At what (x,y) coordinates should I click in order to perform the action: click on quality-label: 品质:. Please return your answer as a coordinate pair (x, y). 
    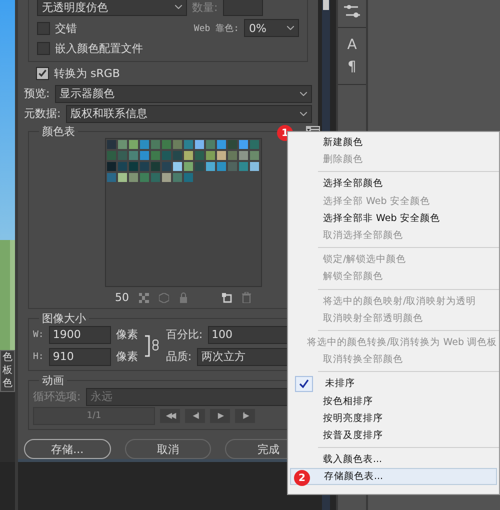
    Looking at the image, I should click on (179, 356).